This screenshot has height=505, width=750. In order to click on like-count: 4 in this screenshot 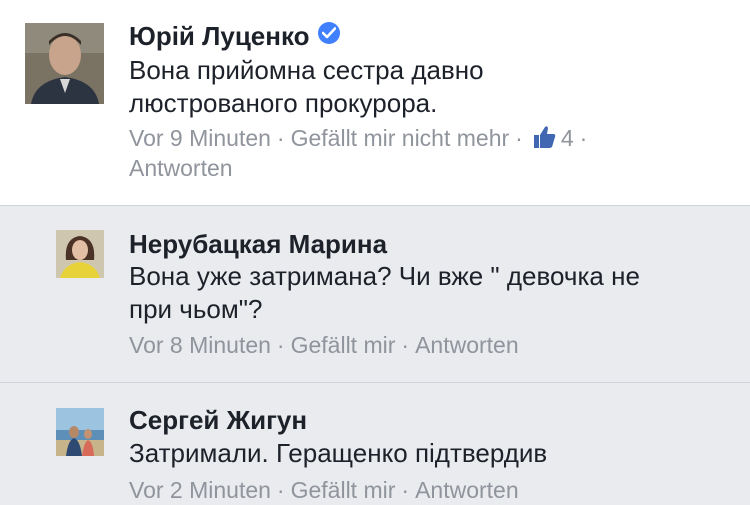, I will do `click(567, 138)`.